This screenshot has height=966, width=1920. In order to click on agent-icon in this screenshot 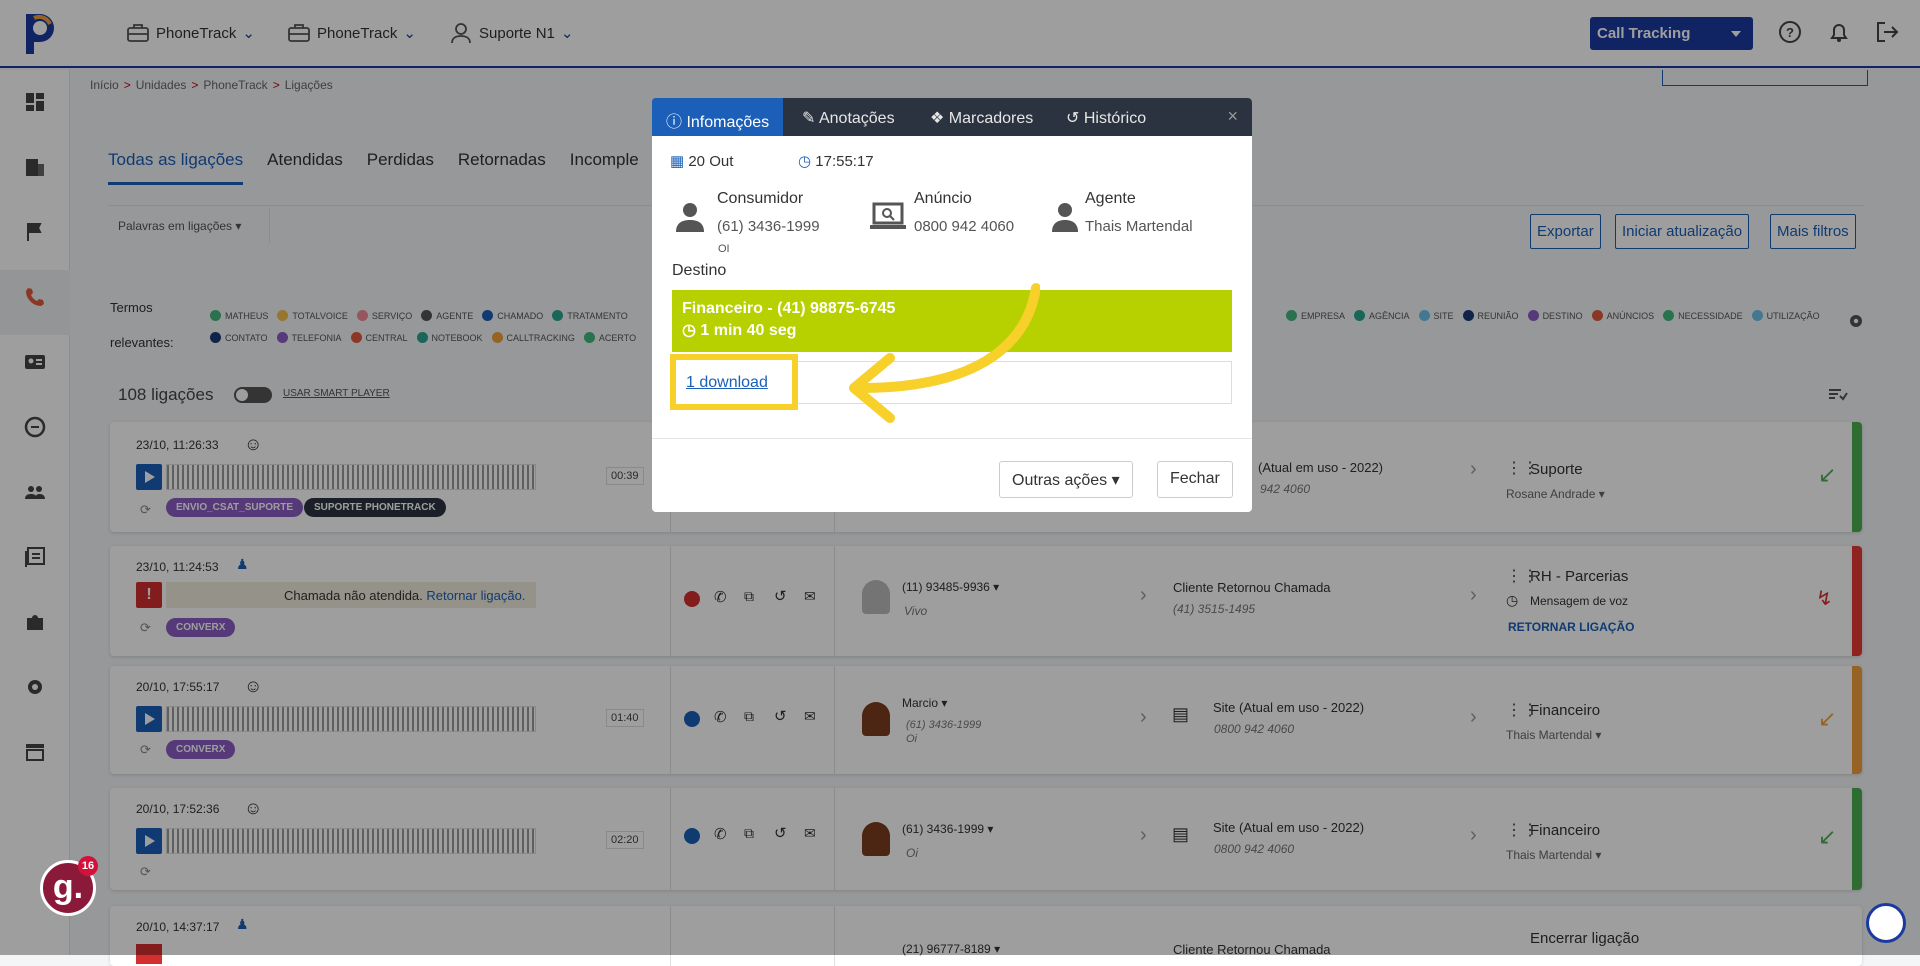, I will do `click(1065, 217)`.